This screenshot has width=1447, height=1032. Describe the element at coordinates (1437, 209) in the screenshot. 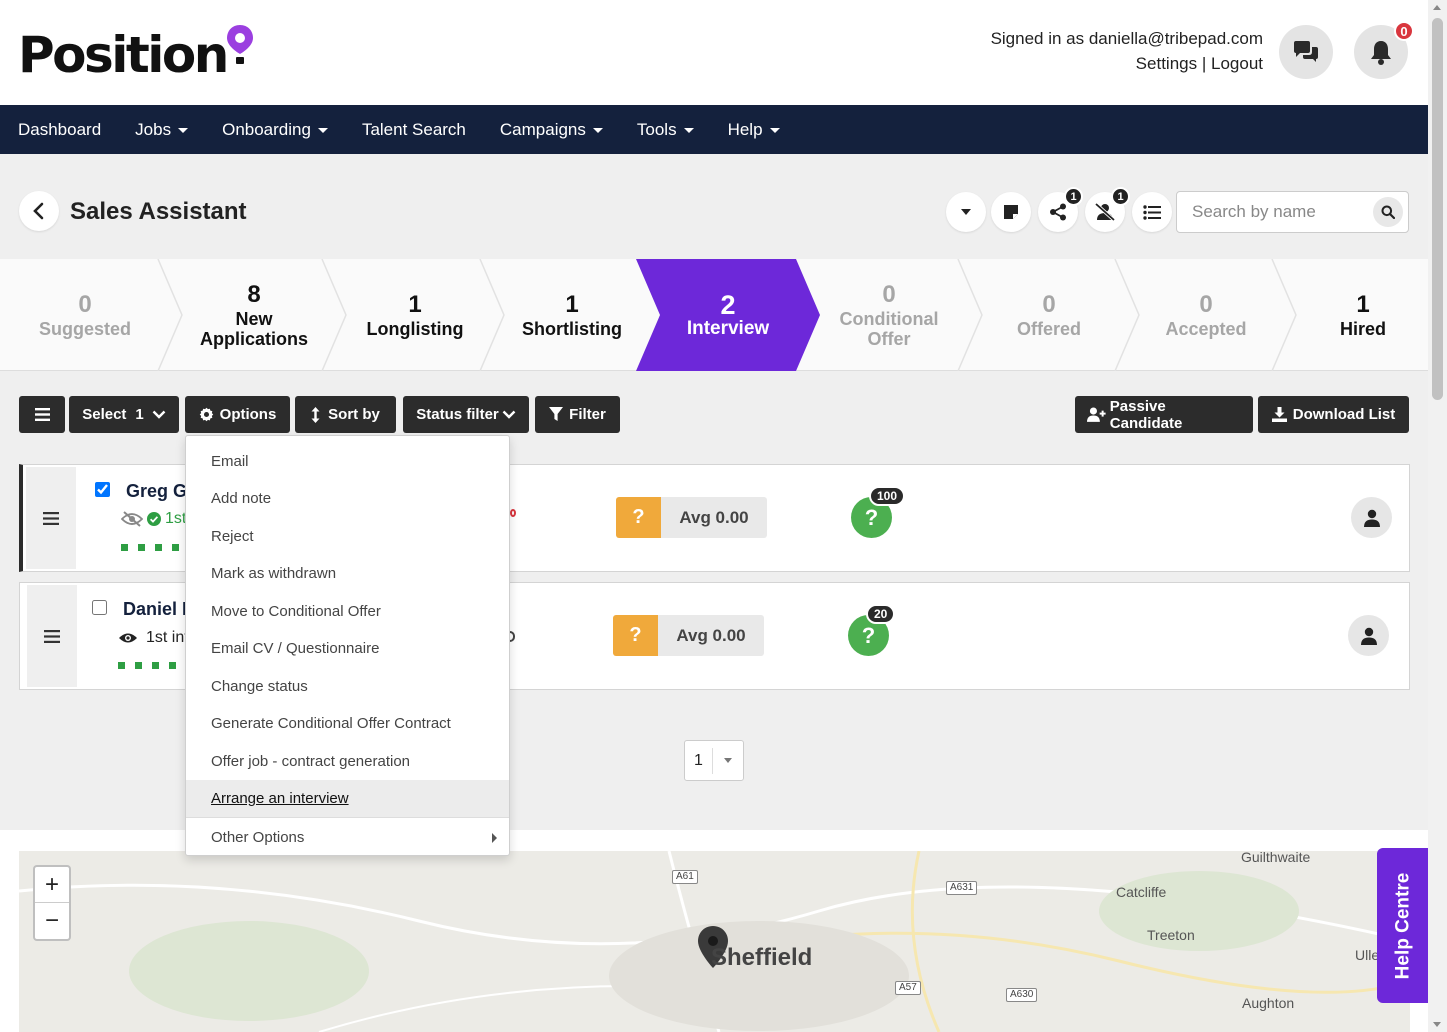

I see `scrollbar-thumb` at that location.